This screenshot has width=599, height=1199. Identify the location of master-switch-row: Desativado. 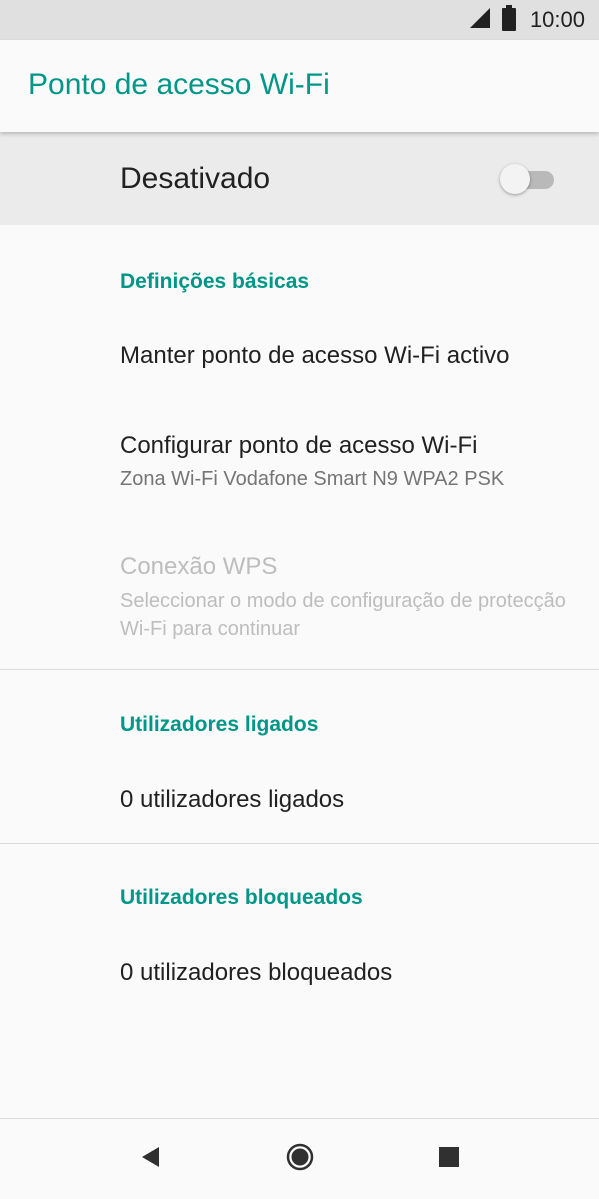
(299, 178).